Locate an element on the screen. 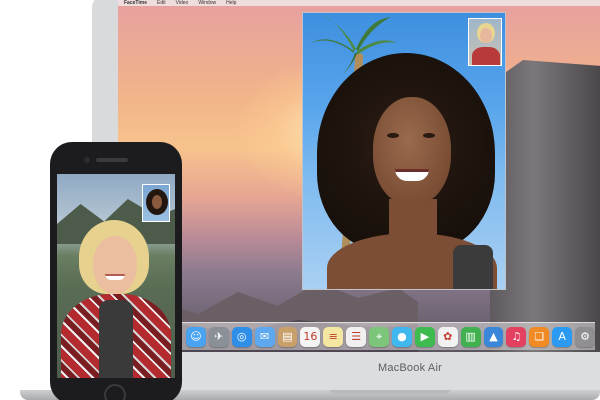  itunes-icon: ♫ is located at coordinates (516, 336).